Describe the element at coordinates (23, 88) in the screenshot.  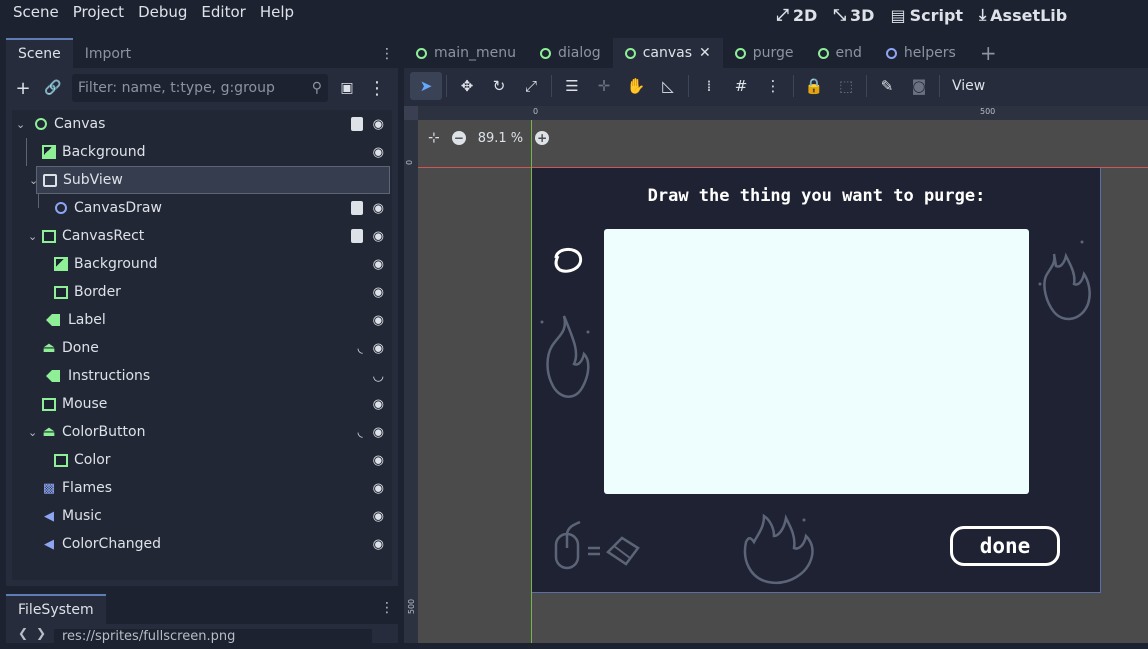
I see `add-node-icon: +` at that location.